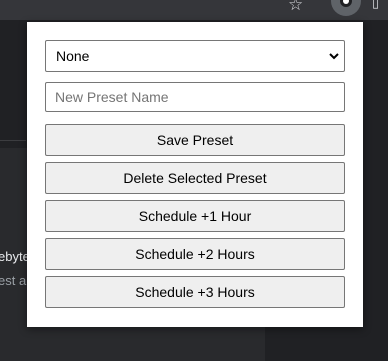 The height and width of the screenshot is (361, 388). Describe the element at coordinates (375, 5) in the screenshot. I see `puzzle-icon: ▯` at that location.